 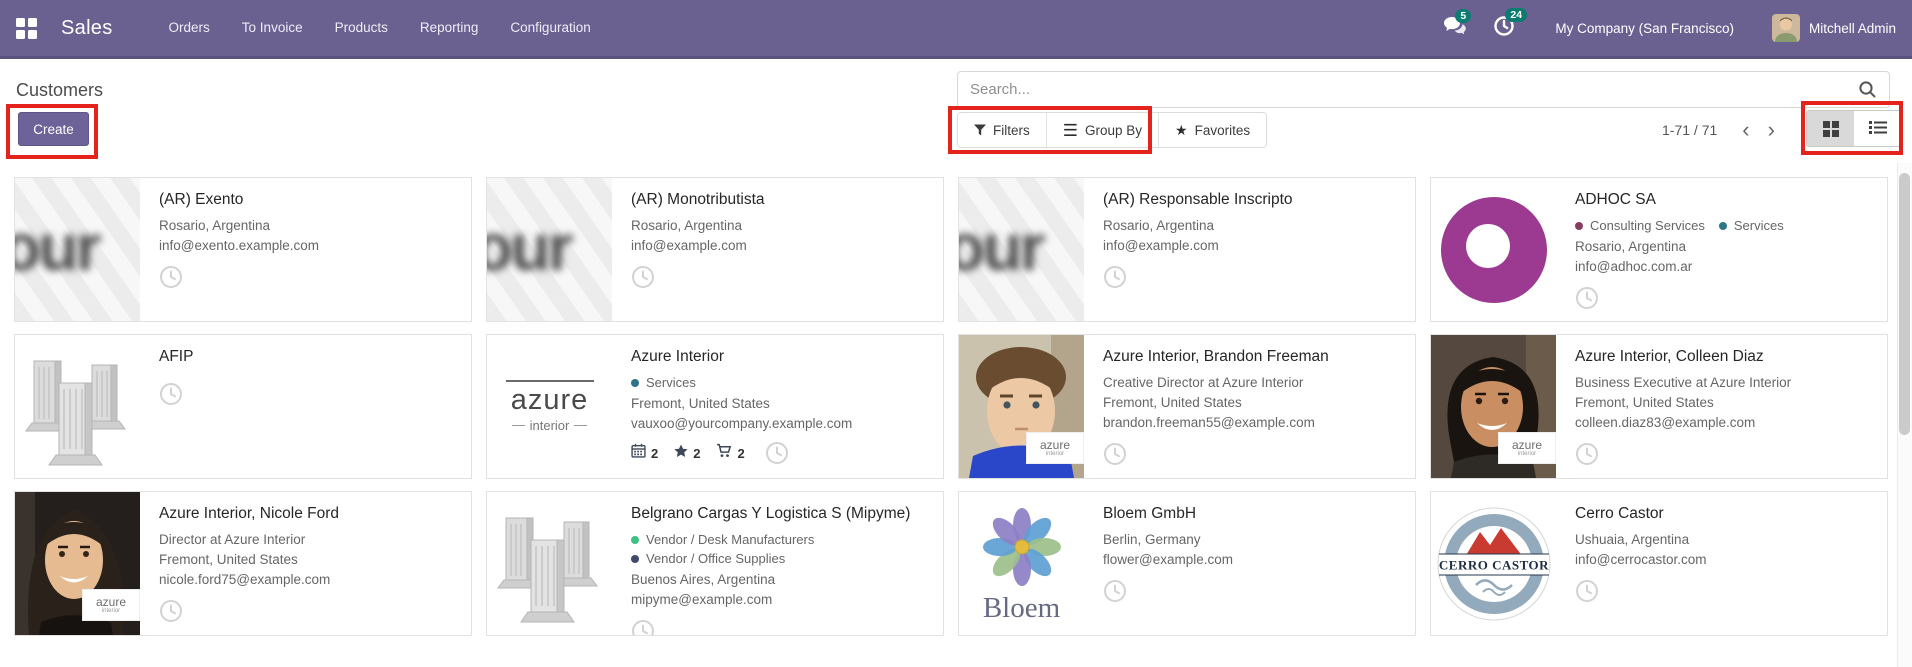 I want to click on nav-item-to-invoice: To Invoice, so click(x=272, y=28).